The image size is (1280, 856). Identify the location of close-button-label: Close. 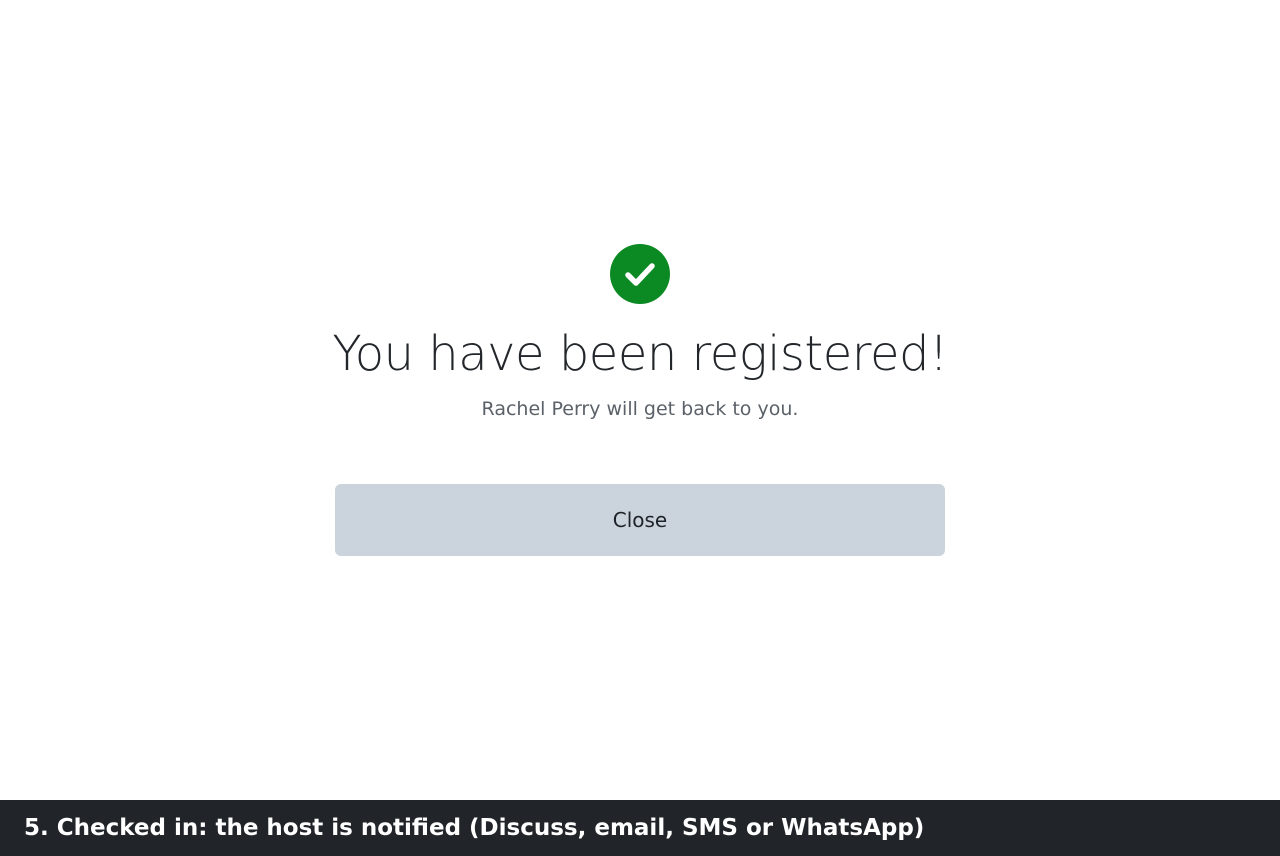
(640, 520).